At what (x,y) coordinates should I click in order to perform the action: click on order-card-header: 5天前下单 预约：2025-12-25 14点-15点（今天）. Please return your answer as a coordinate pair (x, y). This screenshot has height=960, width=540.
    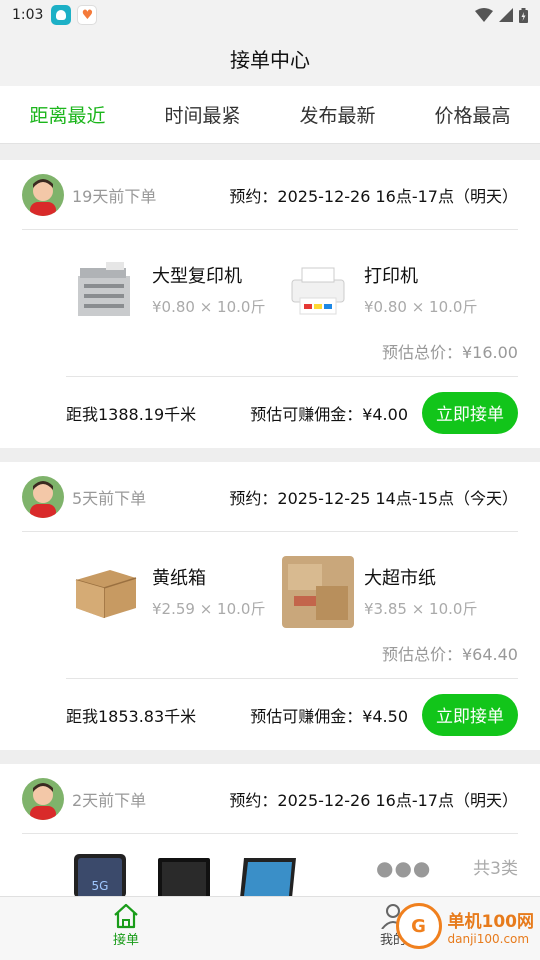
    Looking at the image, I should click on (270, 497).